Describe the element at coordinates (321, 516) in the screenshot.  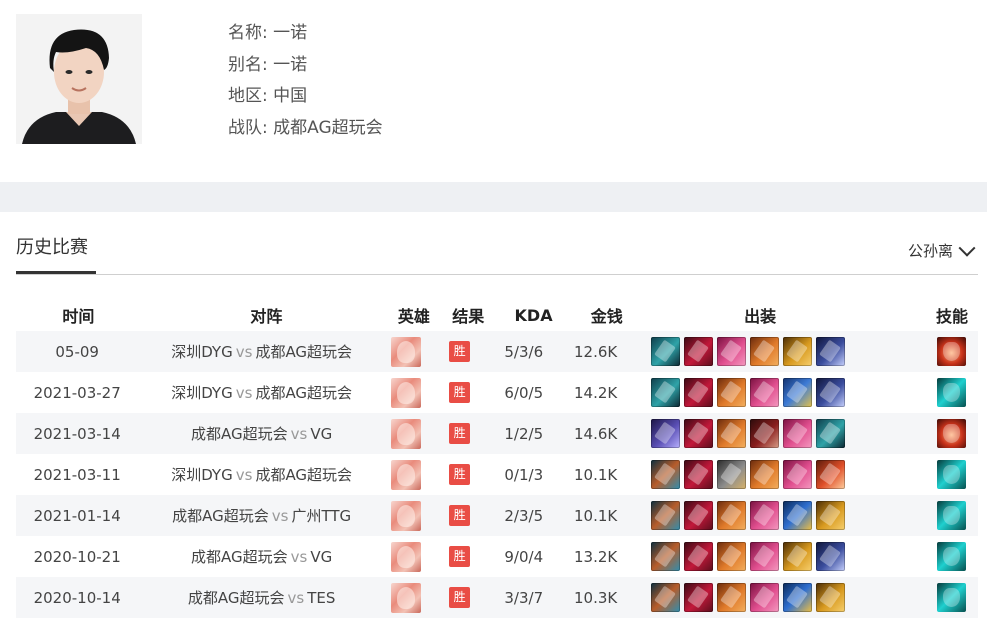
I see `team-b-name: 广州TTG` at that location.